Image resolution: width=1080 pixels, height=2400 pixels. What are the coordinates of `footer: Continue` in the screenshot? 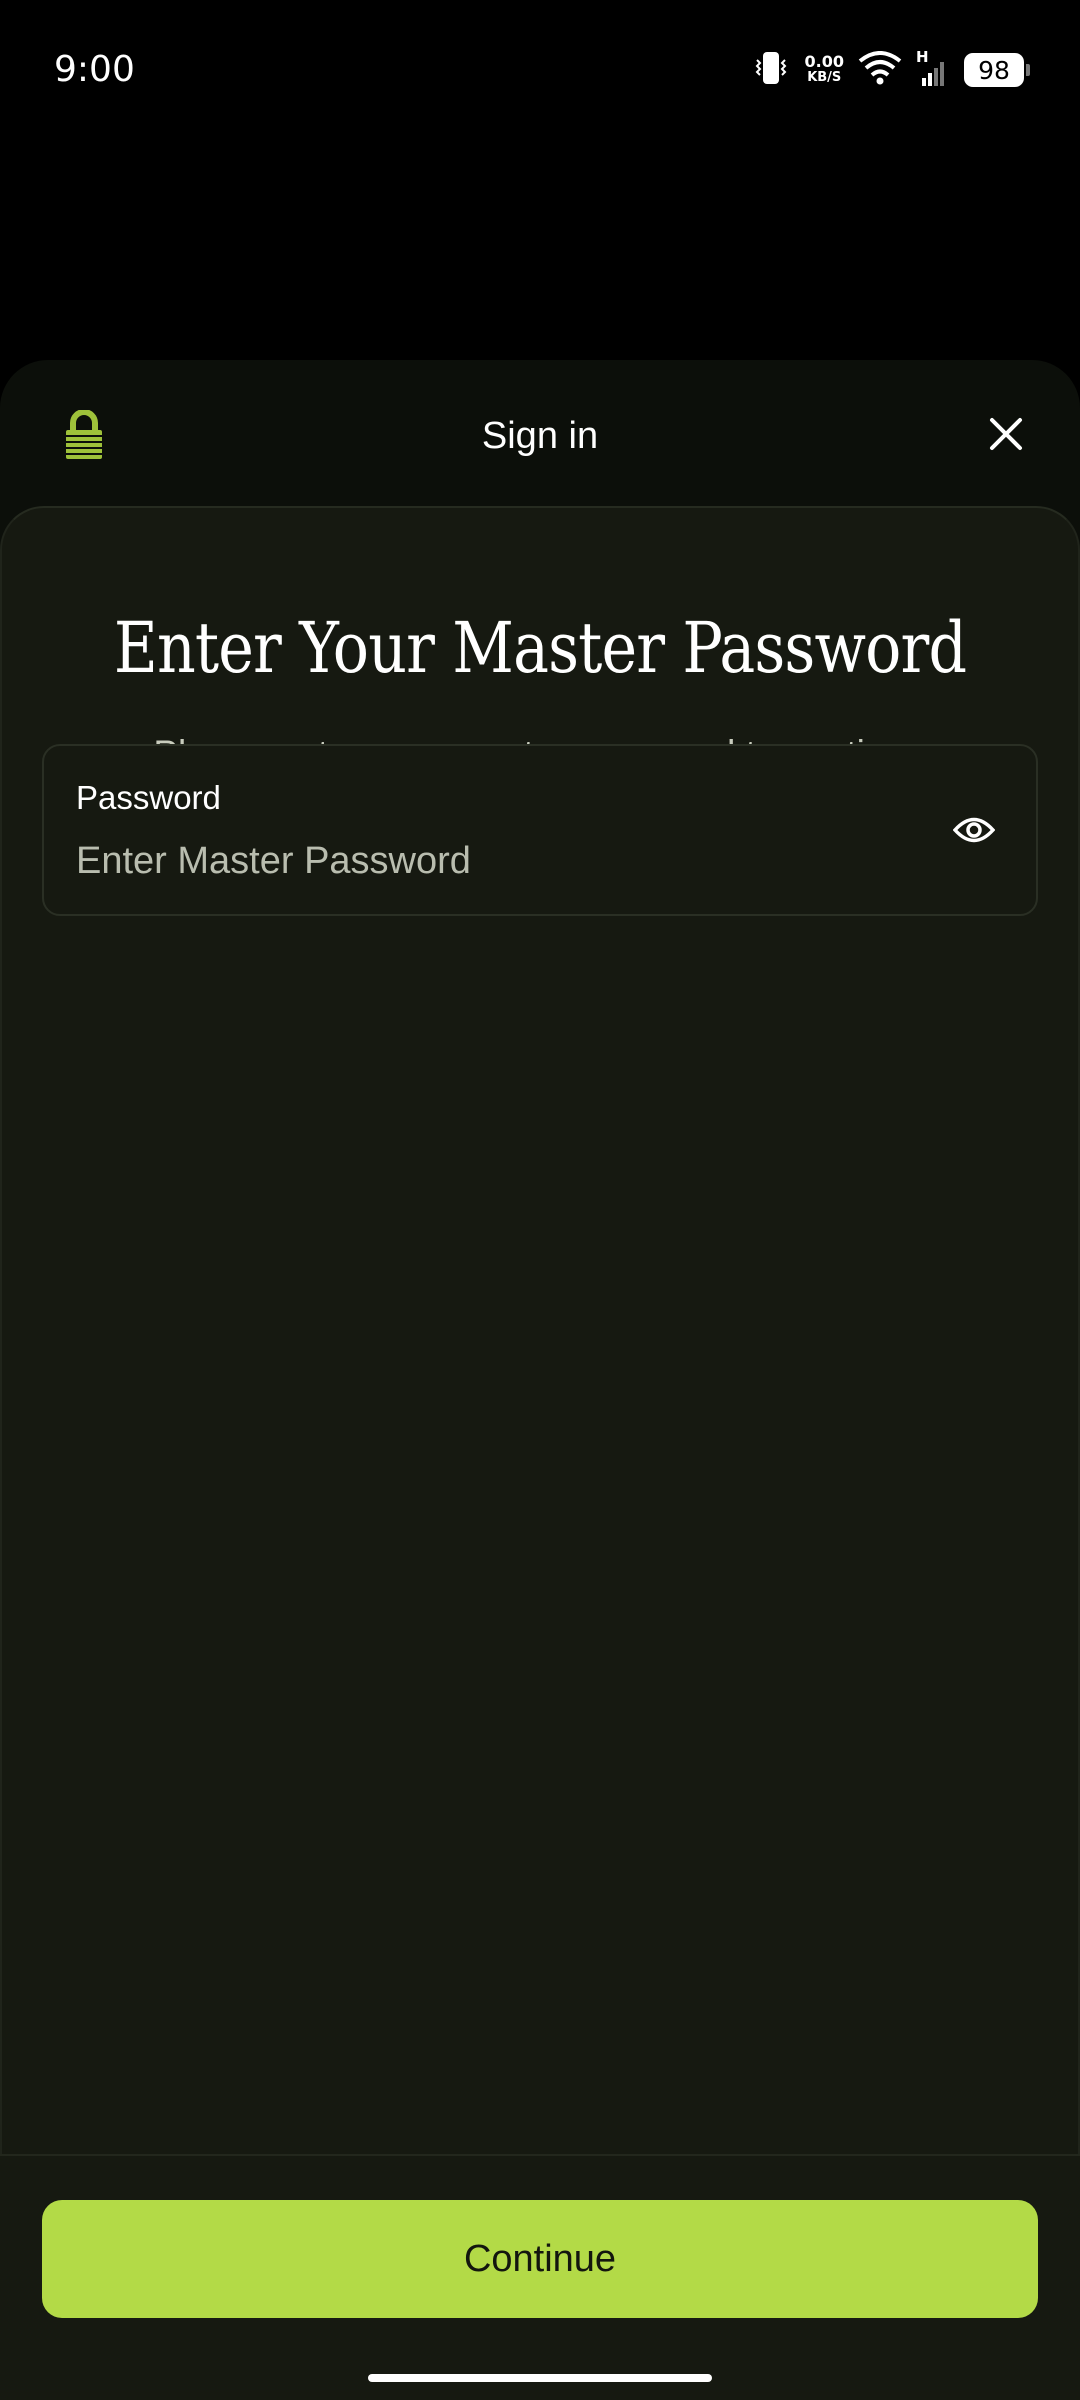 It's located at (540, 2277).